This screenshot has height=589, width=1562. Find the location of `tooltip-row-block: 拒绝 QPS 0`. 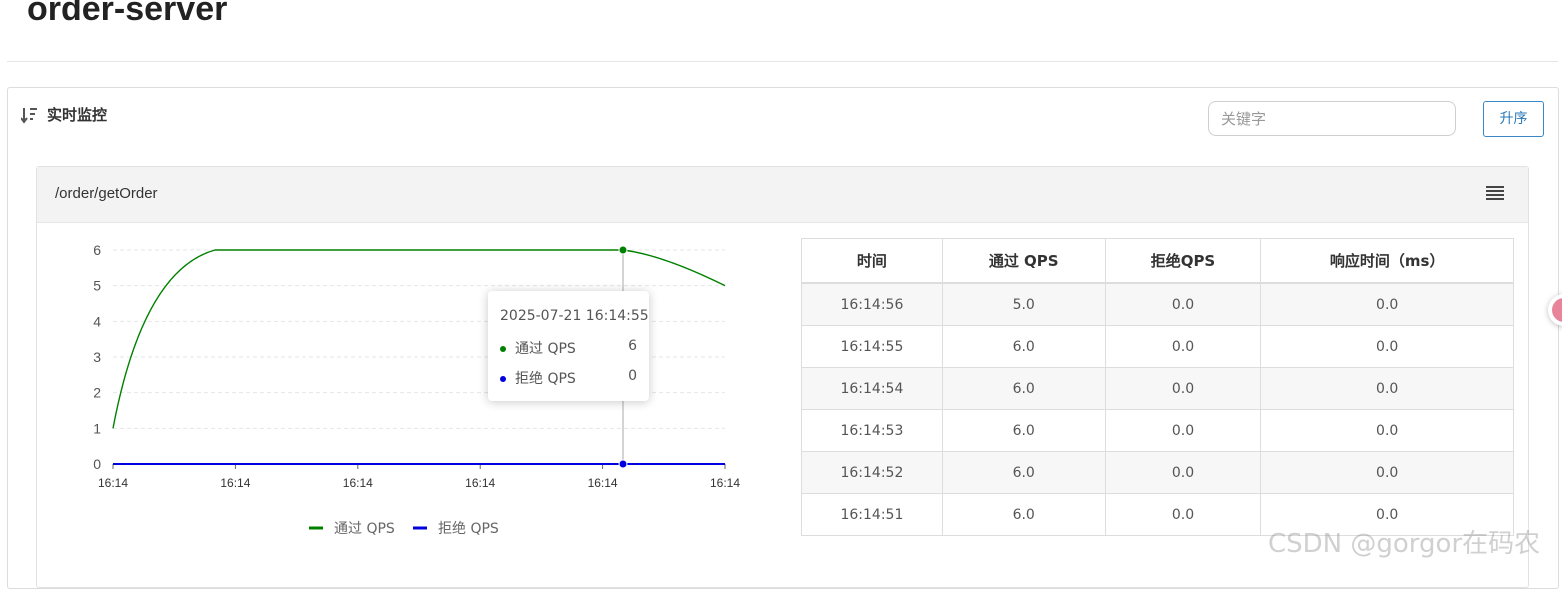

tooltip-row-block: 拒绝 QPS 0 is located at coordinates (568, 378).